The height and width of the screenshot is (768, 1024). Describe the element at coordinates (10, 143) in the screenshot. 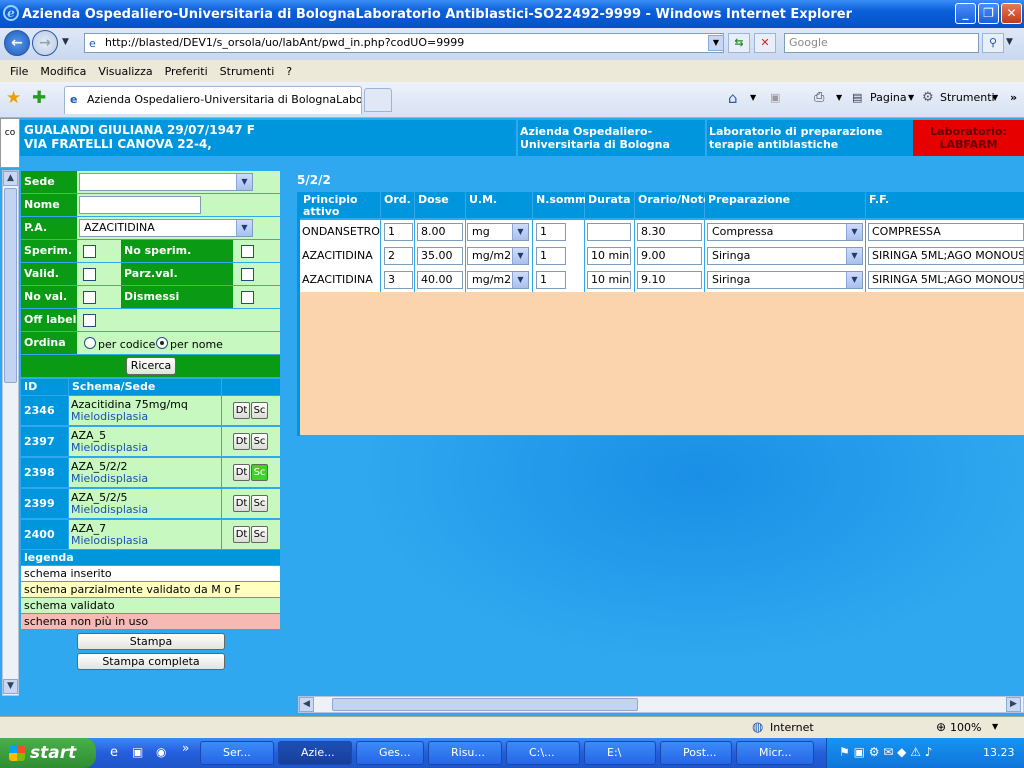

I see `co-button: co` at that location.